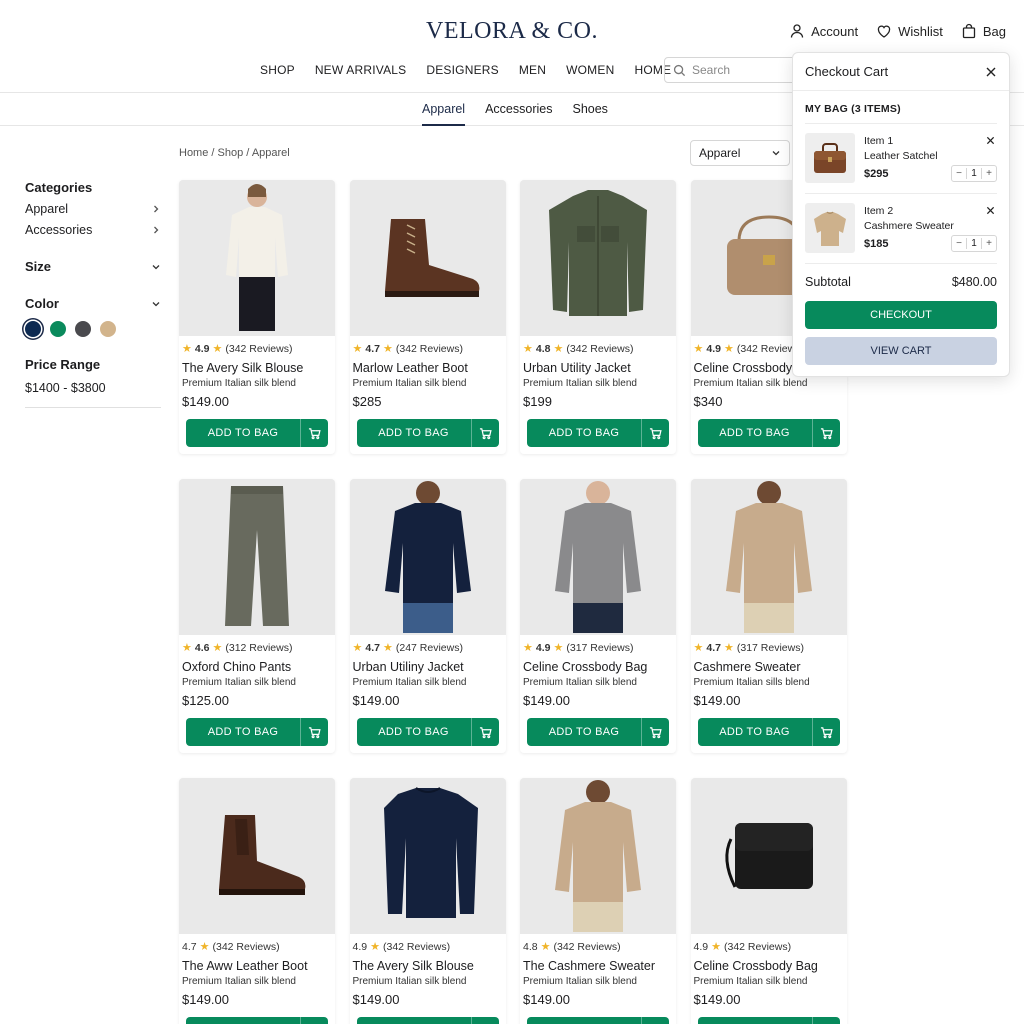  What do you see at coordinates (93, 266) in the screenshot?
I see `size-filter-toggle: Size` at bounding box center [93, 266].